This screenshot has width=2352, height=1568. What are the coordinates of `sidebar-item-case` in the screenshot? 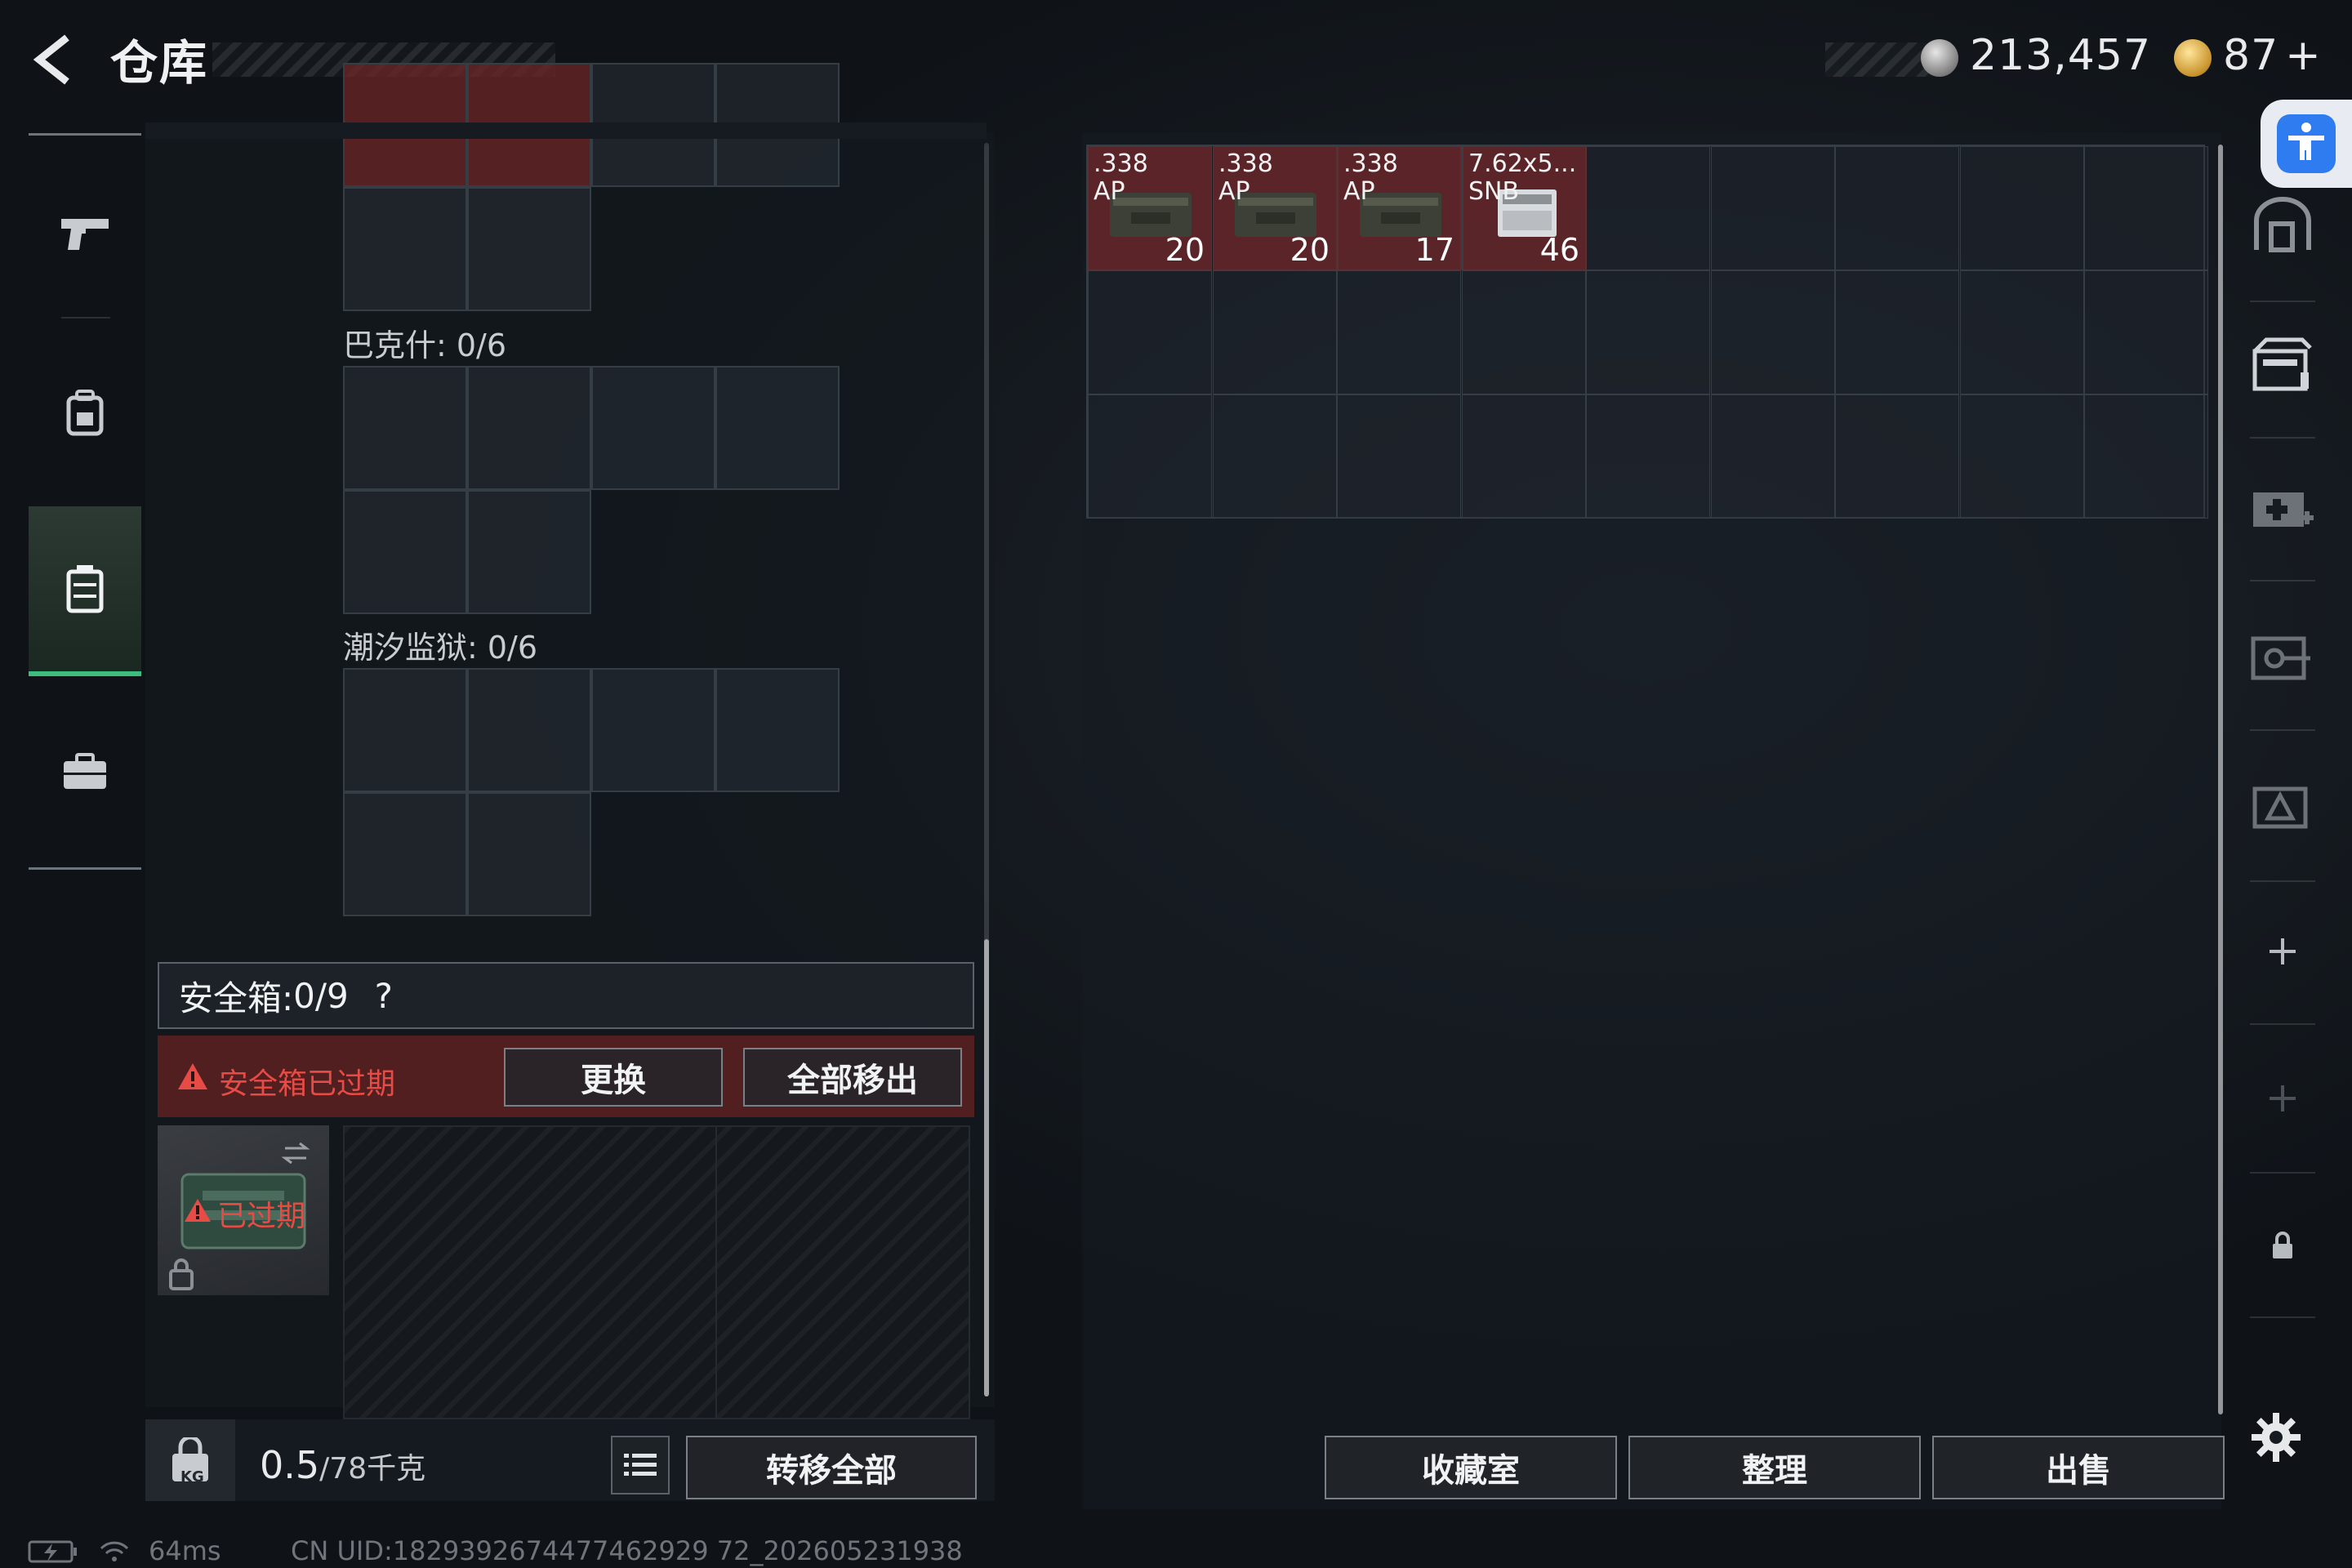 It's located at (85, 771).